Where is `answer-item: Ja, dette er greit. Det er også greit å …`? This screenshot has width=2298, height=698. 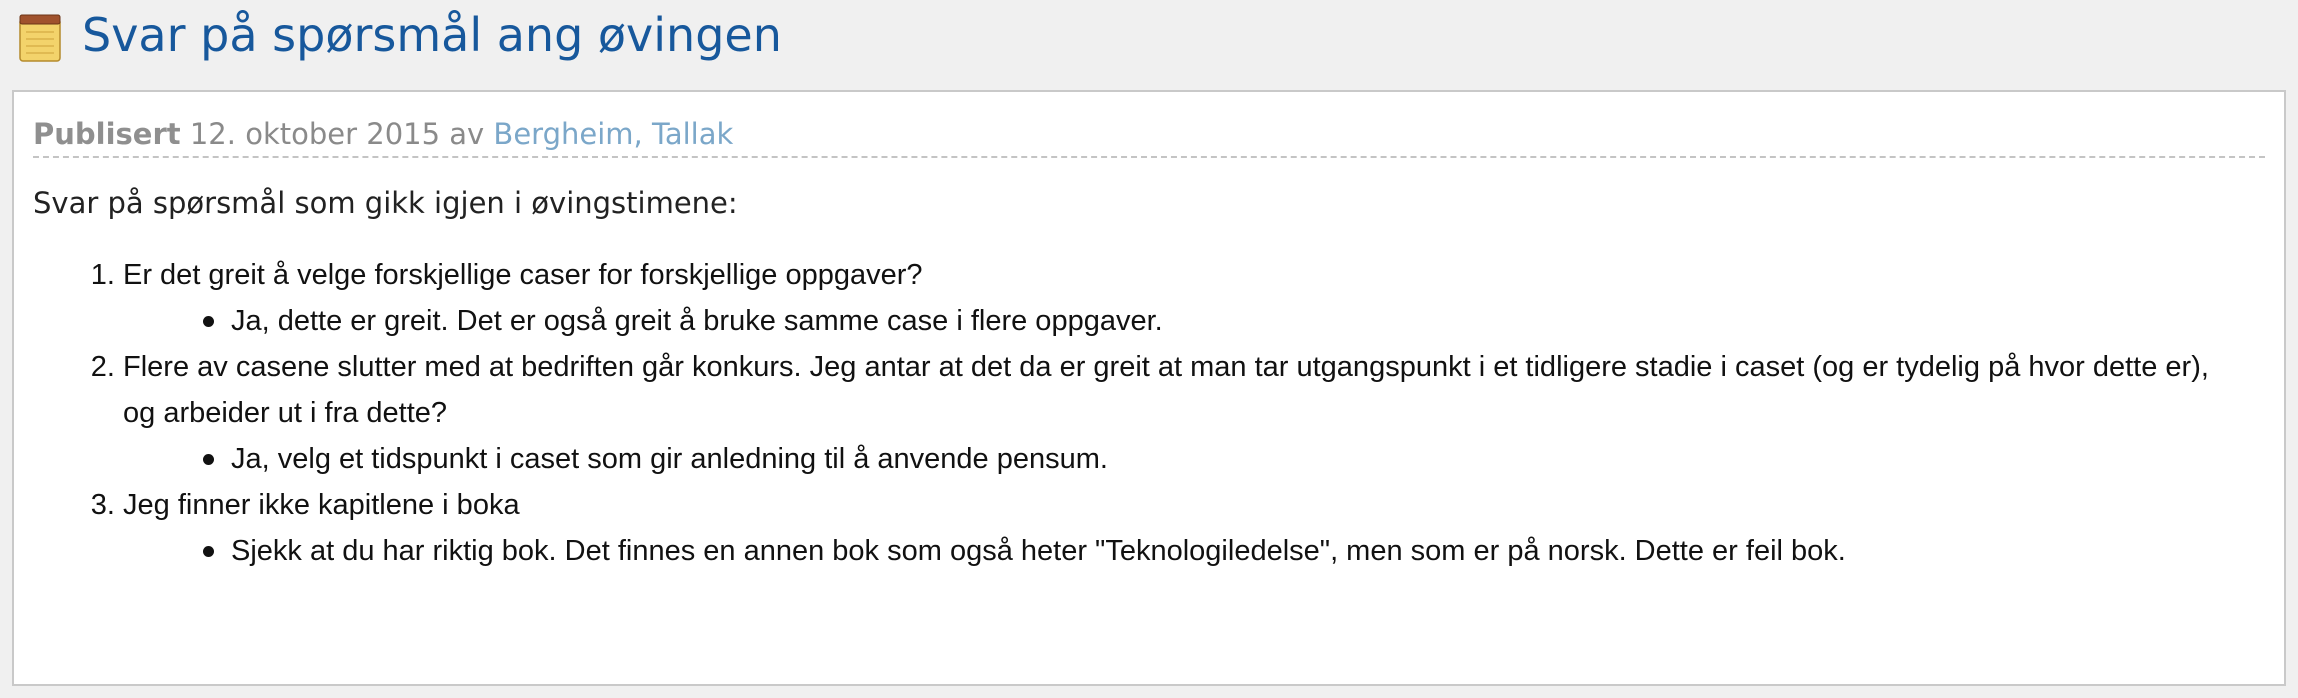 answer-item: Ja, dette er greit. Det er også greit å … is located at coordinates (1222, 321).